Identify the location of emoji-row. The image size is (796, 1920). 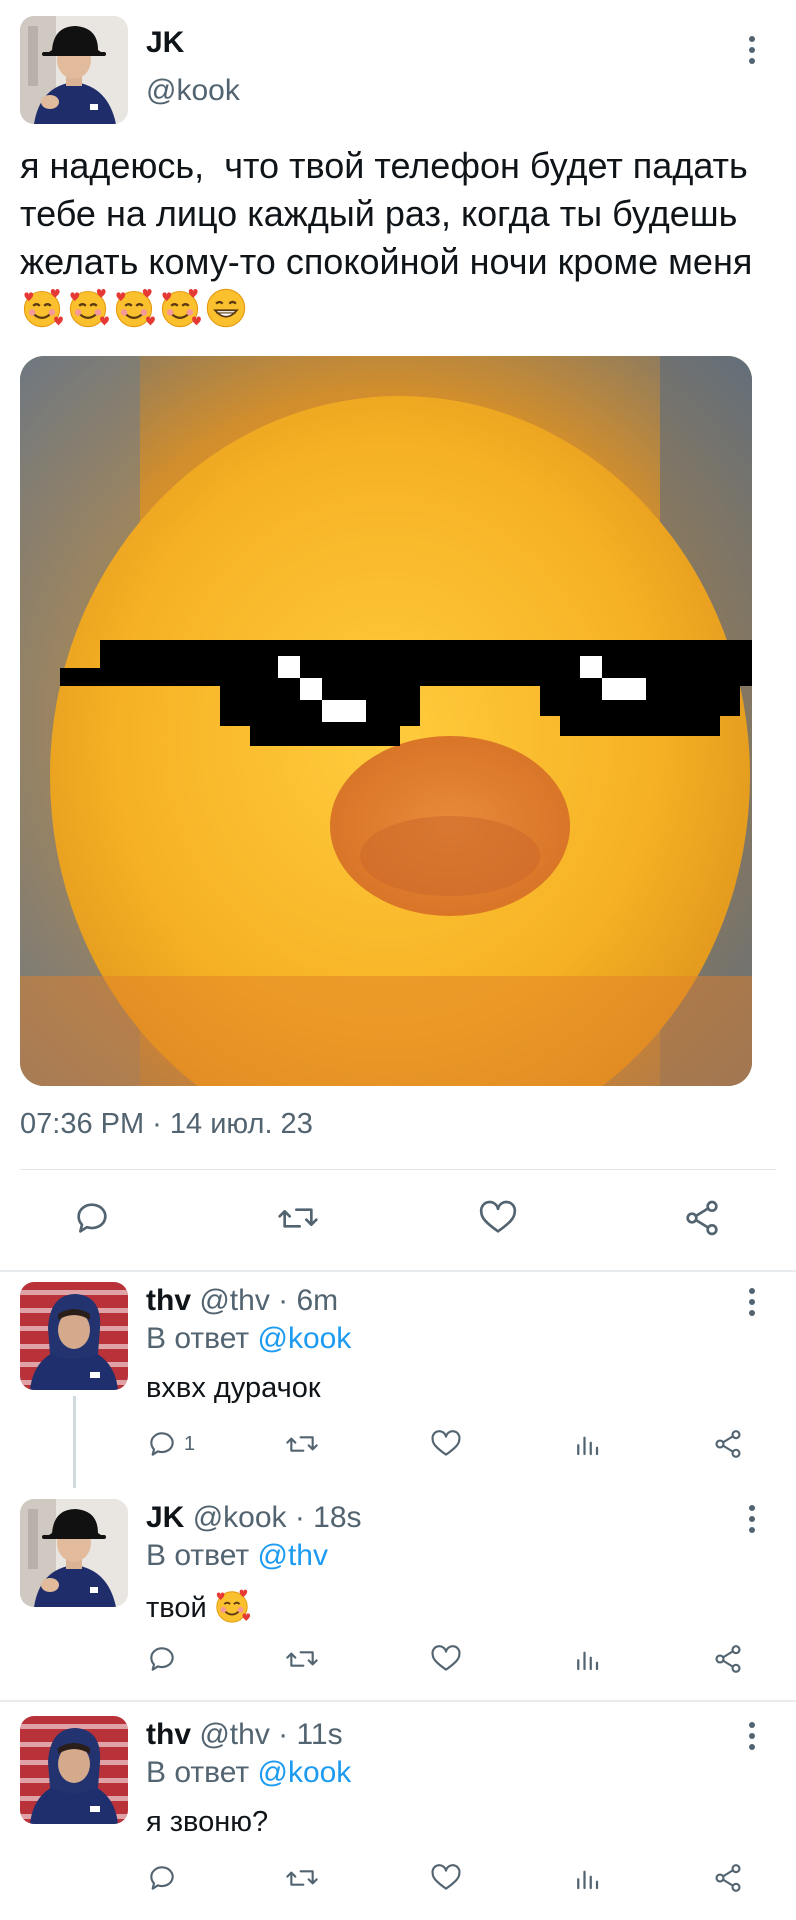
(135, 309).